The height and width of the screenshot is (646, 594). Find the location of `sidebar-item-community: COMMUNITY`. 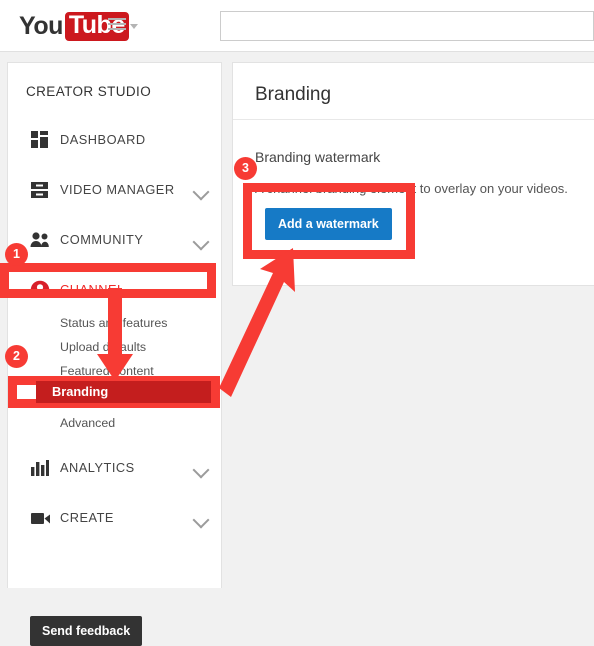

sidebar-item-community: COMMUNITY is located at coordinates (114, 240).